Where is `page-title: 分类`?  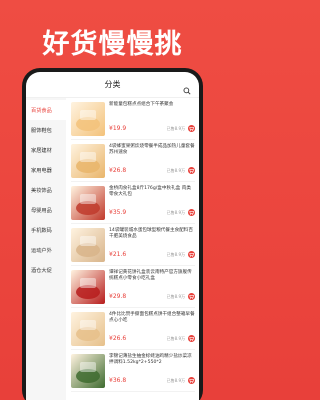 page-title: 分类 is located at coordinates (112, 84).